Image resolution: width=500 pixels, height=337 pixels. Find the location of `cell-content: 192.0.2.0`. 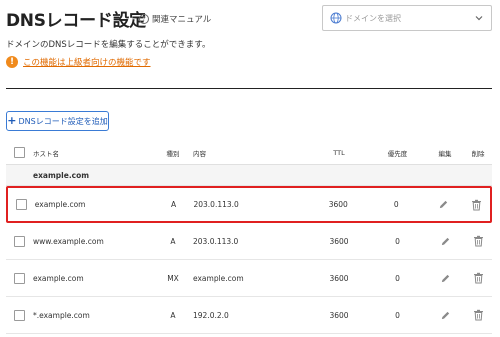

cell-content: 192.0.2.0 is located at coordinates (211, 315).